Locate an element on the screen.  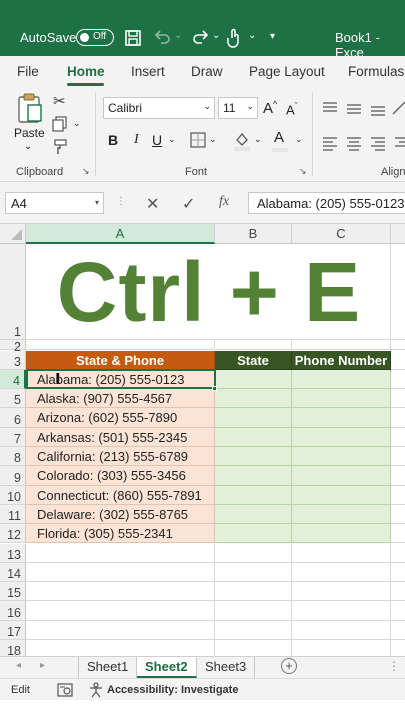
table-header-cell: Phone Number is located at coordinates (341, 360).